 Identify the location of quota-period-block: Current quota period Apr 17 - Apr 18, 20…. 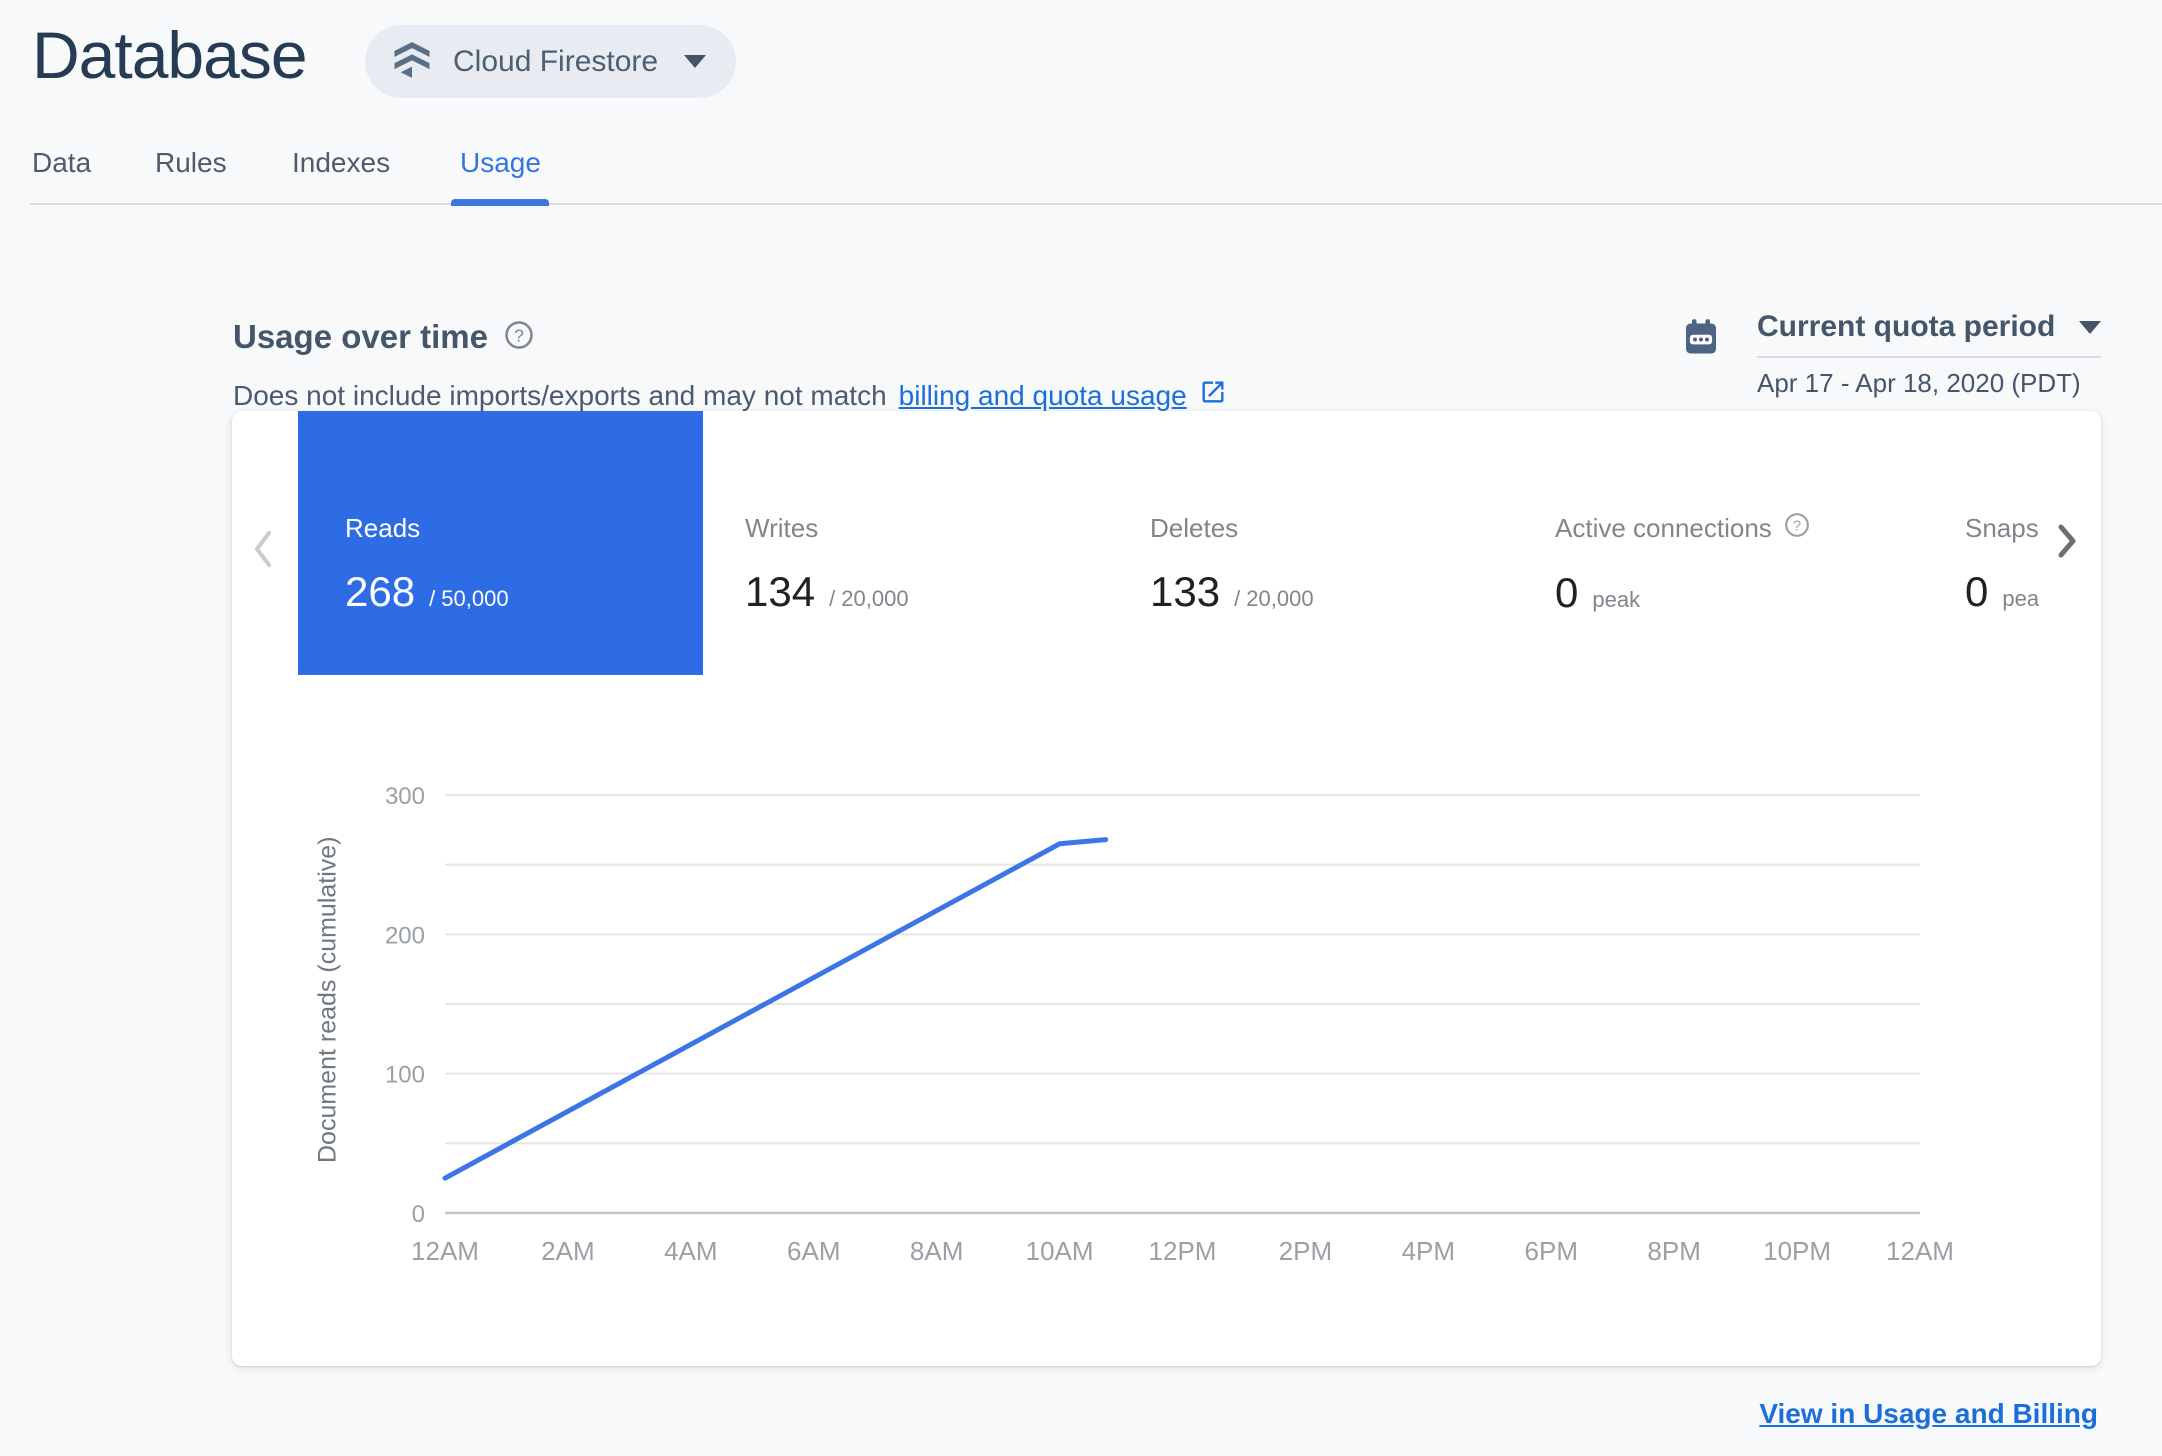
(1892, 354).